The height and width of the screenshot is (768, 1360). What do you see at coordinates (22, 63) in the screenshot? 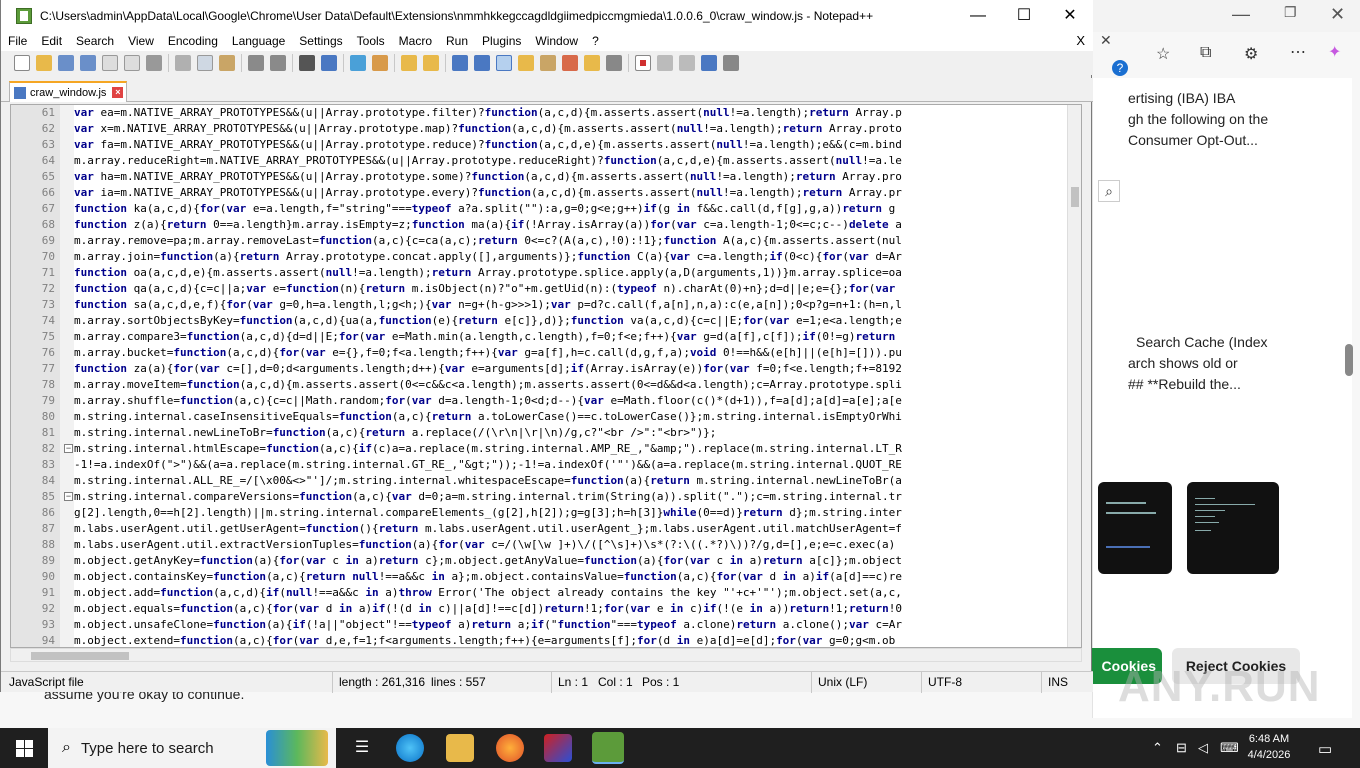
I see `new-file-icon` at bounding box center [22, 63].